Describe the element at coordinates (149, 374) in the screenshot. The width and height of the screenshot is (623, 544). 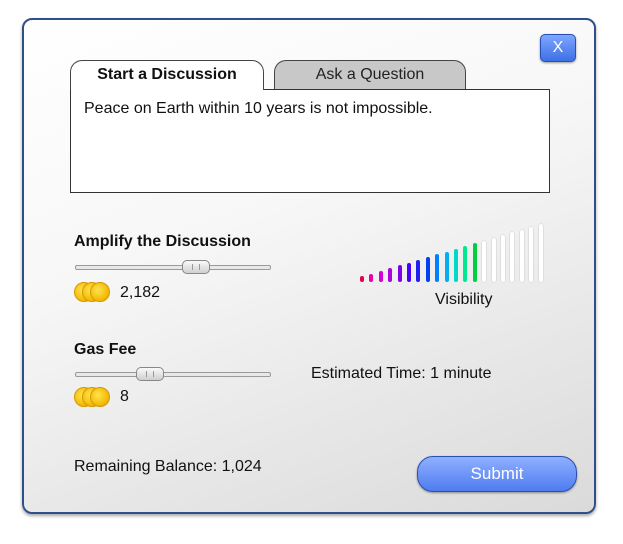
I see `gas-fee-slider-thumb` at that location.